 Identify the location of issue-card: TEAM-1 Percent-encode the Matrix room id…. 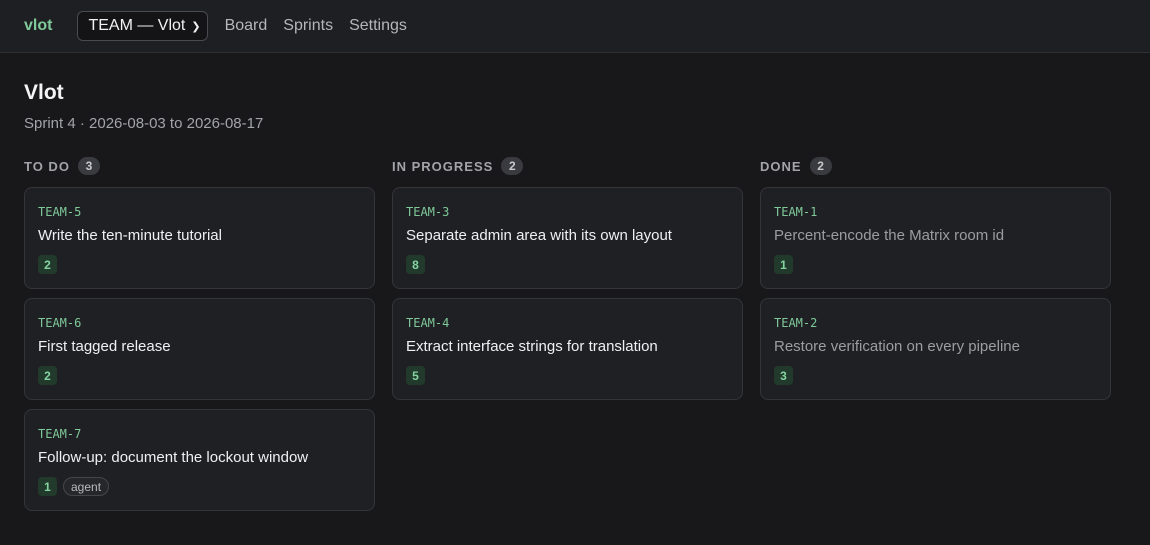
(935, 238).